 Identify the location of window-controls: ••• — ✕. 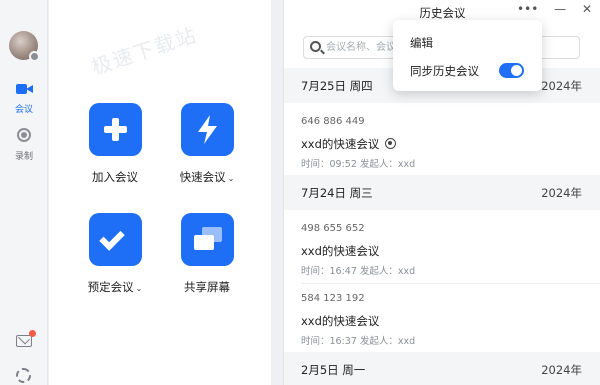
(548, 9).